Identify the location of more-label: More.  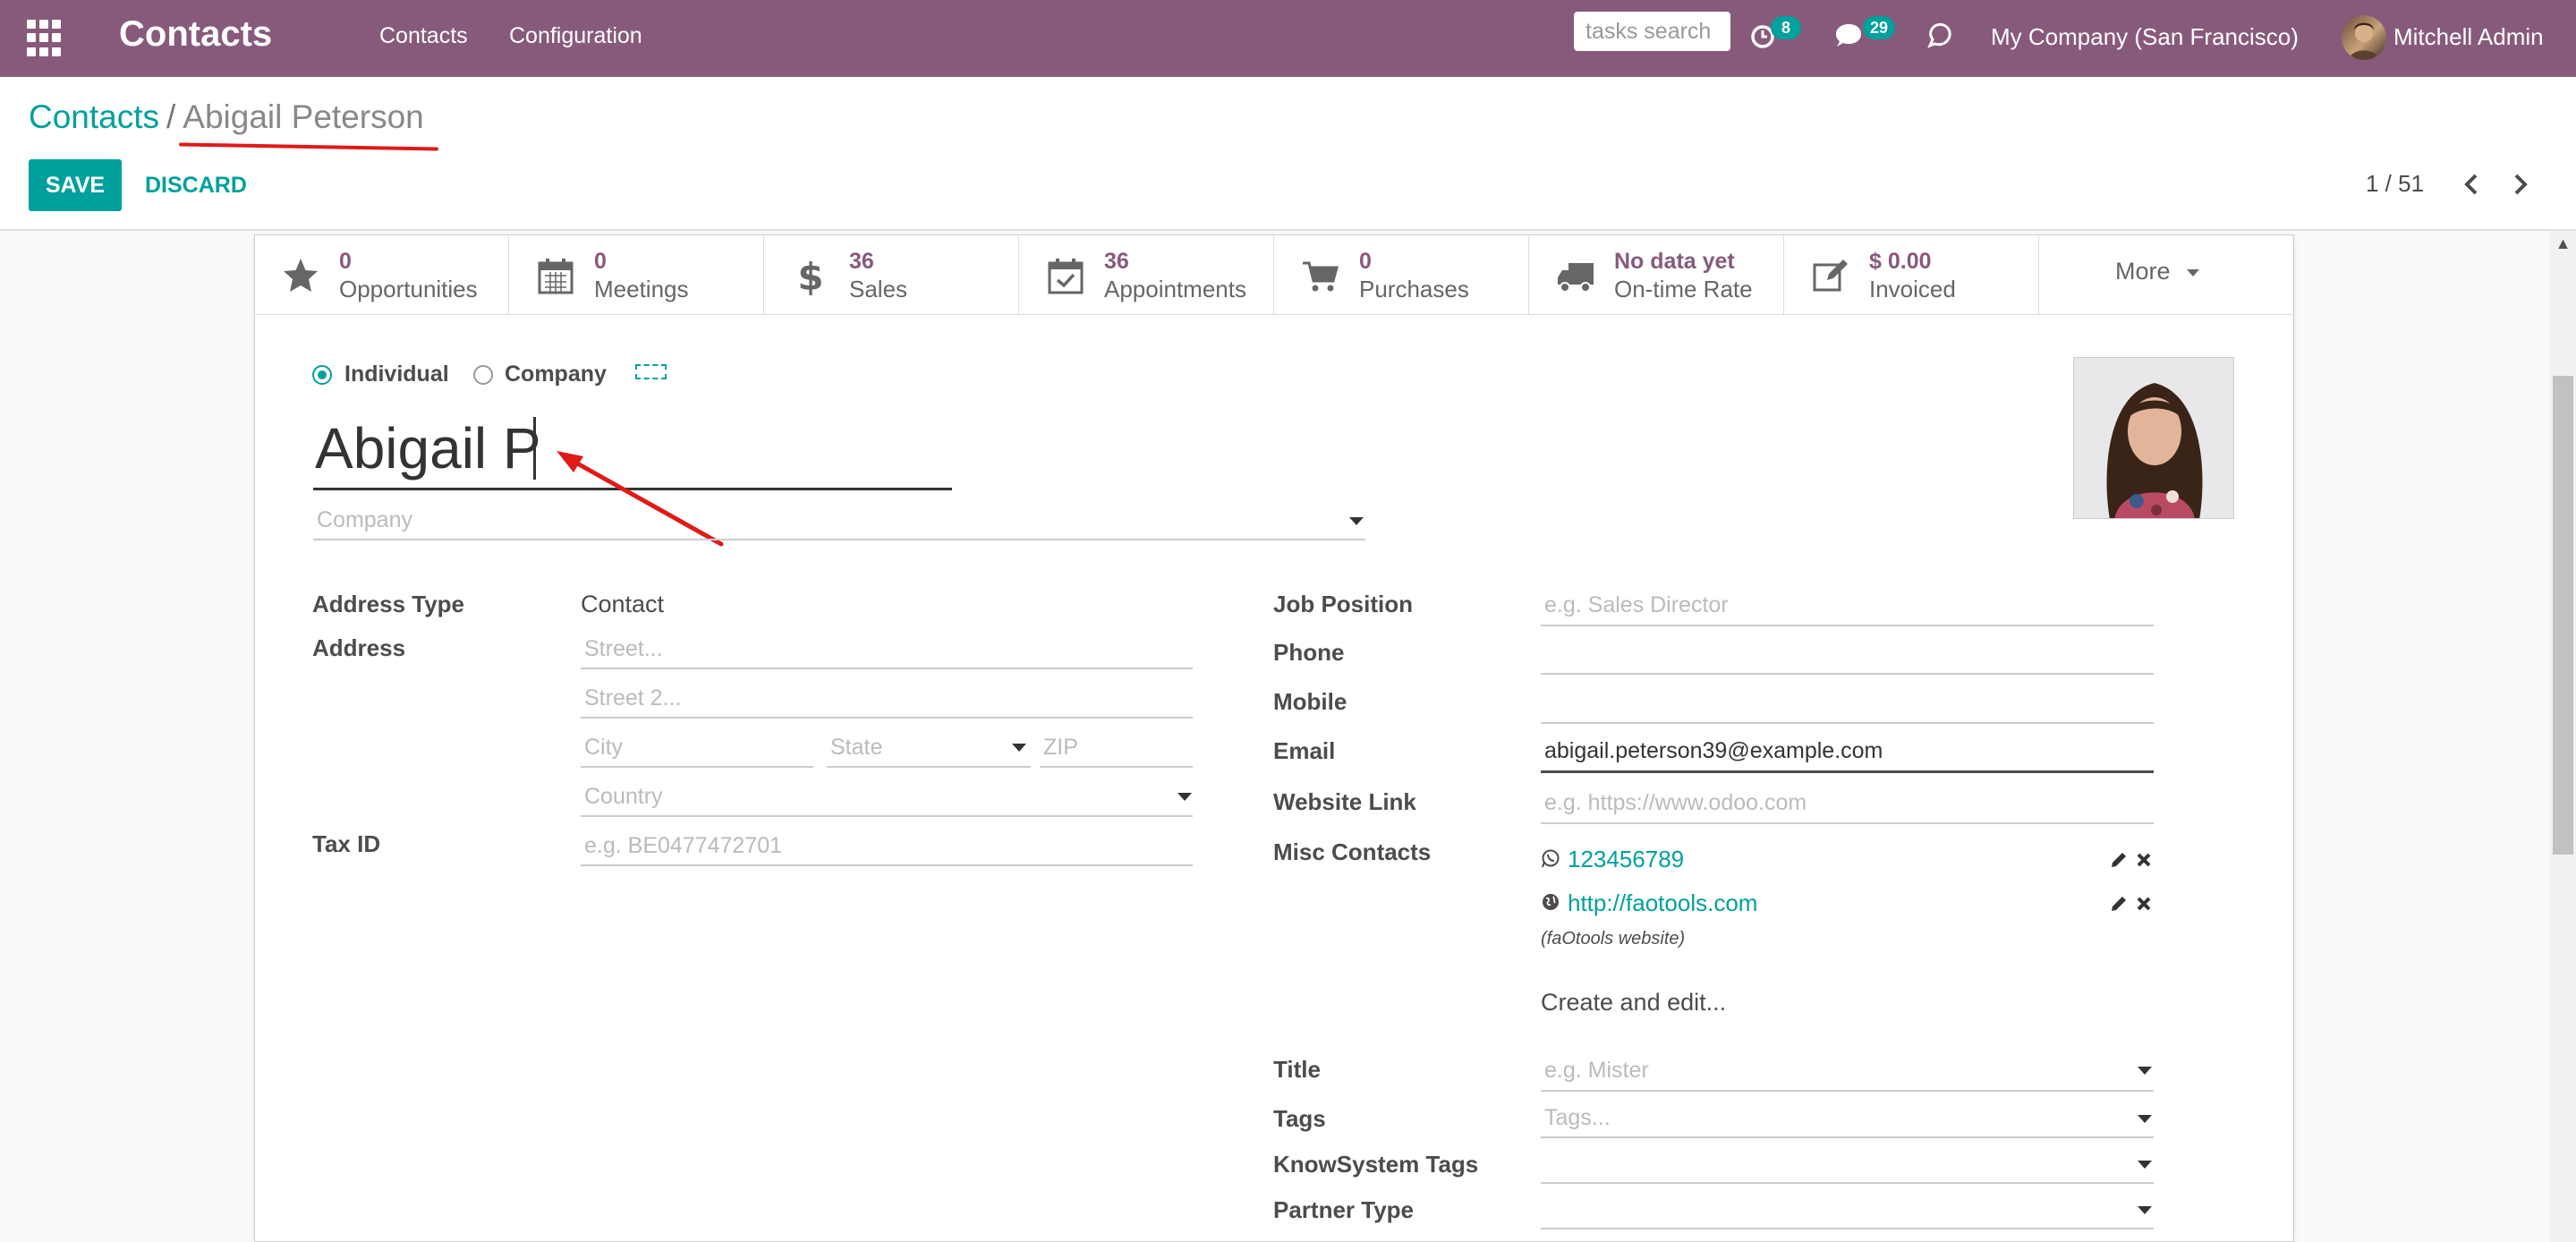
(2143, 271).